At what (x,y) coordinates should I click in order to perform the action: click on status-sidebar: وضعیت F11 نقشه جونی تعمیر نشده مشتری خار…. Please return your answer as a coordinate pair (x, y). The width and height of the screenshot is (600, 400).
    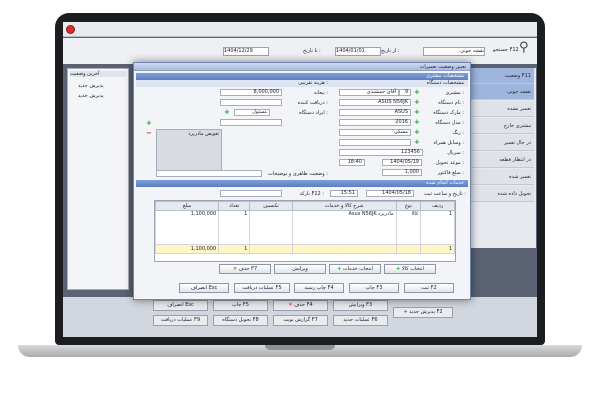
    Looking at the image, I should click on (502, 158).